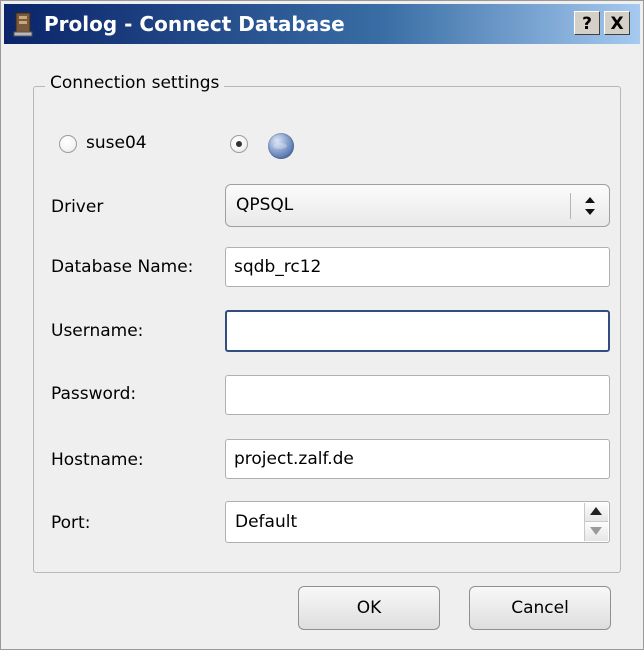  What do you see at coordinates (116, 143) in the screenshot?
I see `radio-suse04-label: suse04` at bounding box center [116, 143].